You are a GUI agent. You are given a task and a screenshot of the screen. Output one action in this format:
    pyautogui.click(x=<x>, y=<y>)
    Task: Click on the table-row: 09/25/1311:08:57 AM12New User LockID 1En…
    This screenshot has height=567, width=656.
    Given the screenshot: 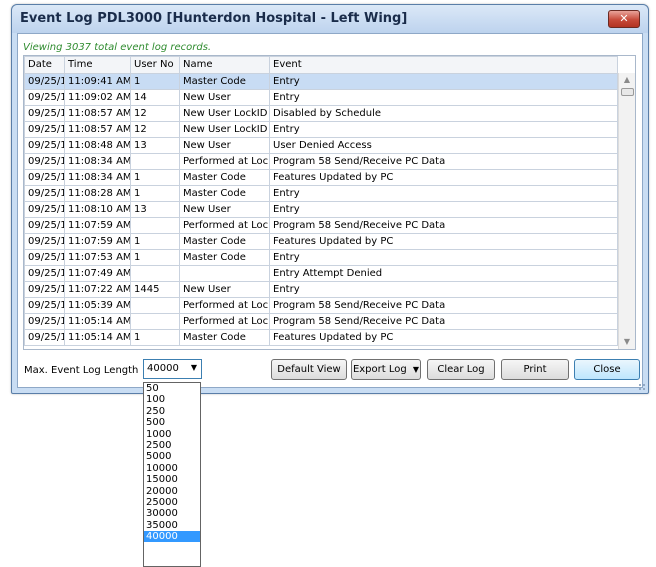 What is the action you would take?
    pyautogui.click(x=321, y=129)
    